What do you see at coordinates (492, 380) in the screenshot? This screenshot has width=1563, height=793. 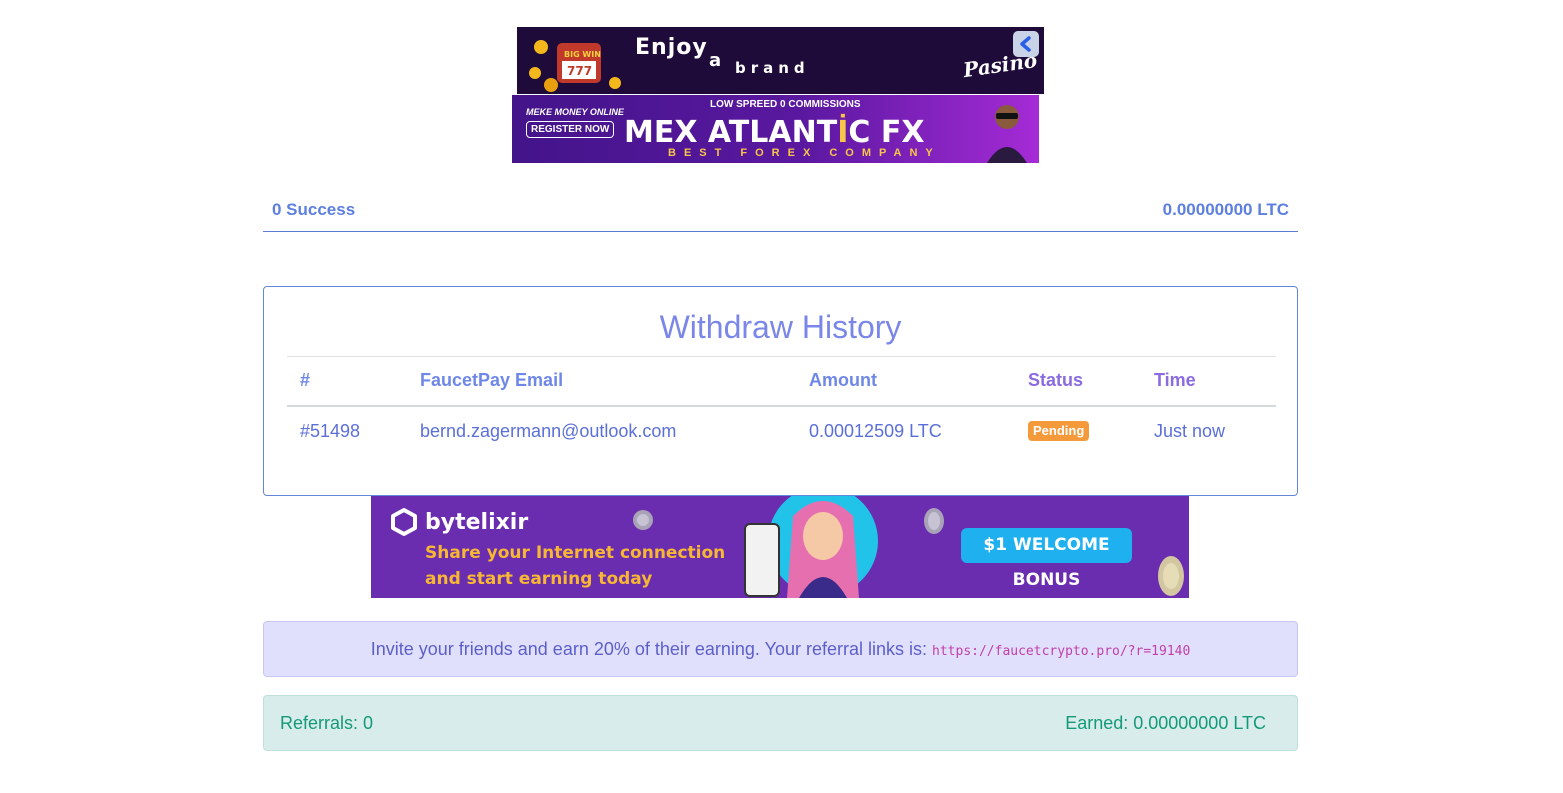 I see `column-header-email: FaucetPay Email` at bounding box center [492, 380].